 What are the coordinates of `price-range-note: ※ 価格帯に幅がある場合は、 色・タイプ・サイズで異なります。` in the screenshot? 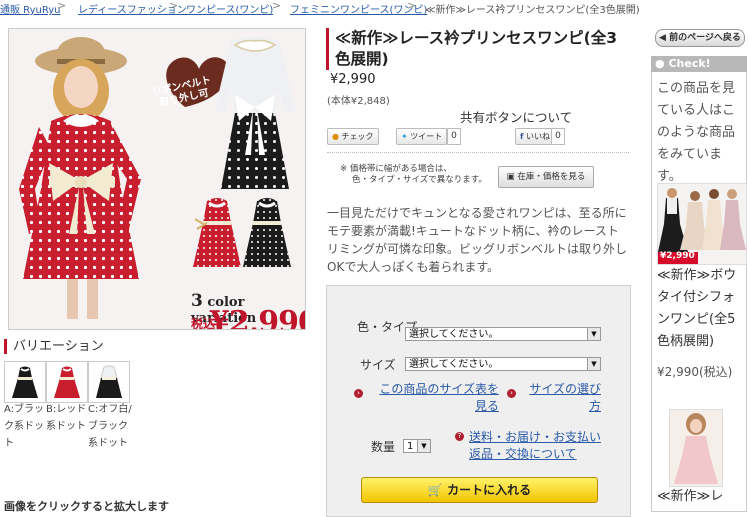 It's located at (413, 175).